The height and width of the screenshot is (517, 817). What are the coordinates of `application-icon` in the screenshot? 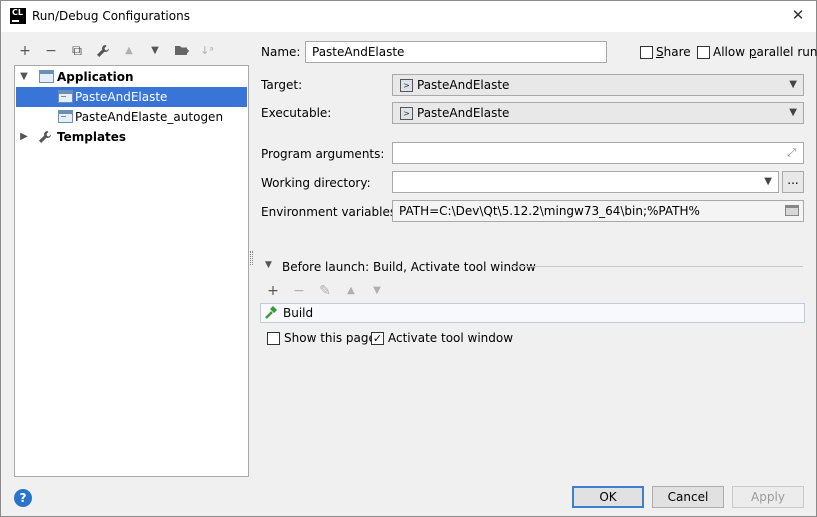 It's located at (46, 76).